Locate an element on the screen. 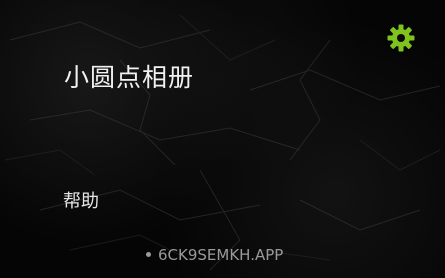 Image resolution: width=445 pixels, height=278 pixels. footer-domain: 6CK9SEMKH.APP is located at coordinates (214, 255).